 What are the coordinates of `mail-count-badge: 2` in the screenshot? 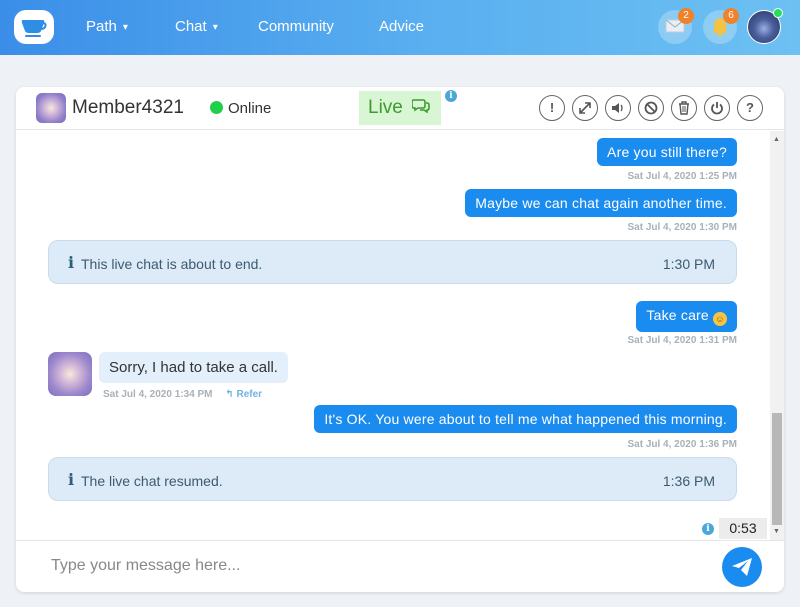 It's located at (686, 16).